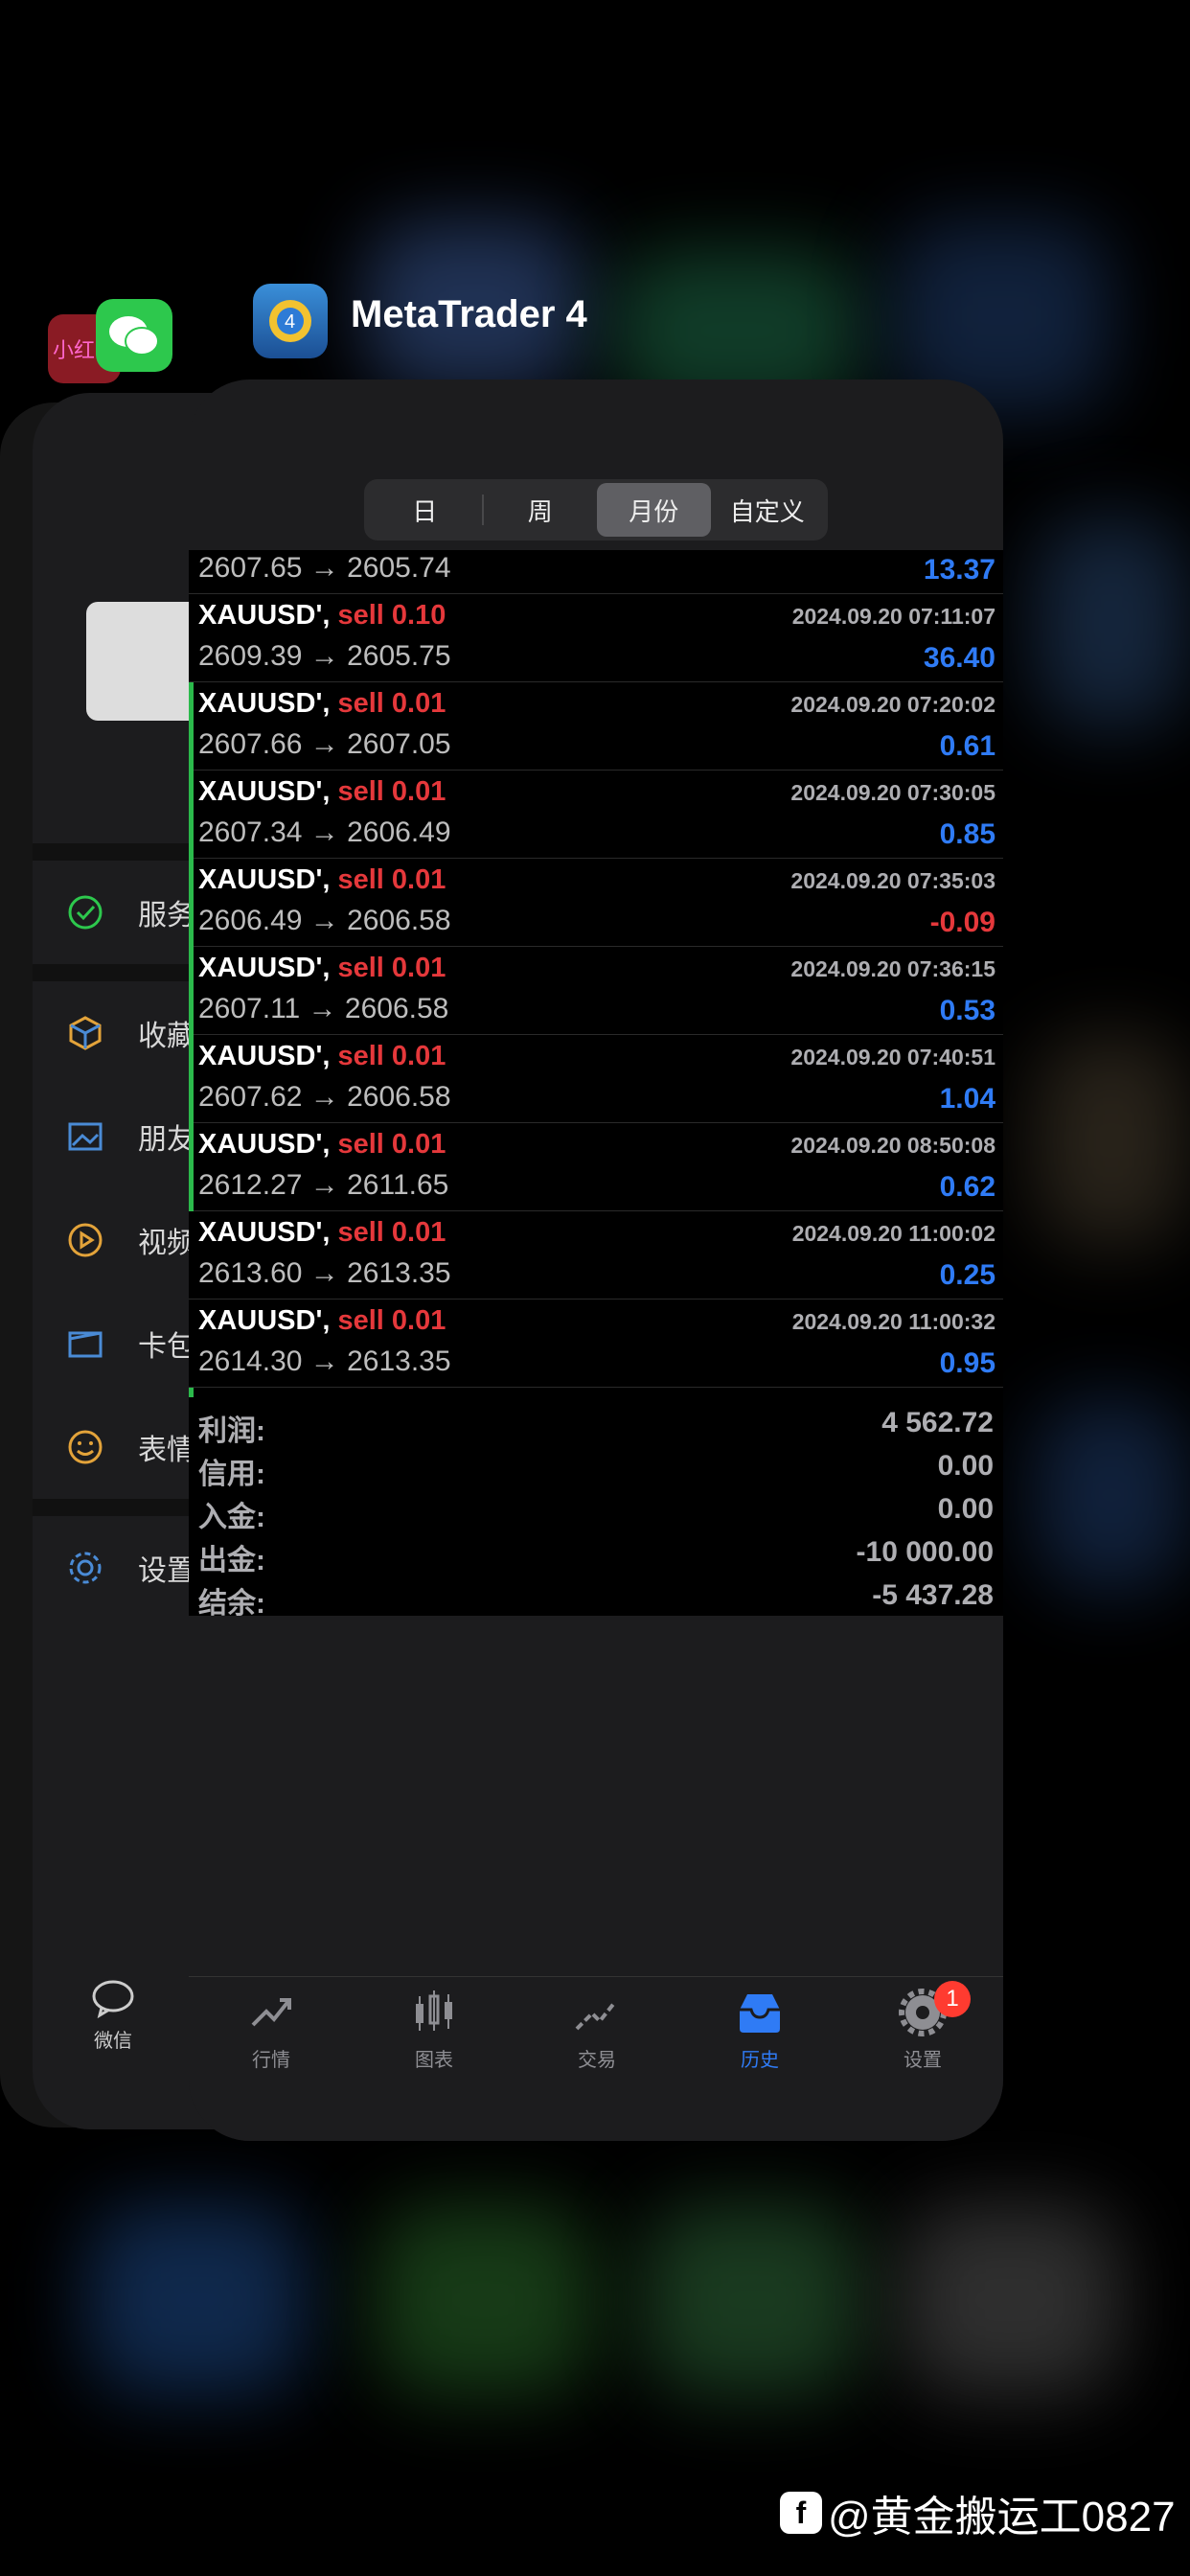 The width and height of the screenshot is (1190, 2576). Describe the element at coordinates (967, 834) in the screenshot. I see `trade-profit: 0.85` at that location.